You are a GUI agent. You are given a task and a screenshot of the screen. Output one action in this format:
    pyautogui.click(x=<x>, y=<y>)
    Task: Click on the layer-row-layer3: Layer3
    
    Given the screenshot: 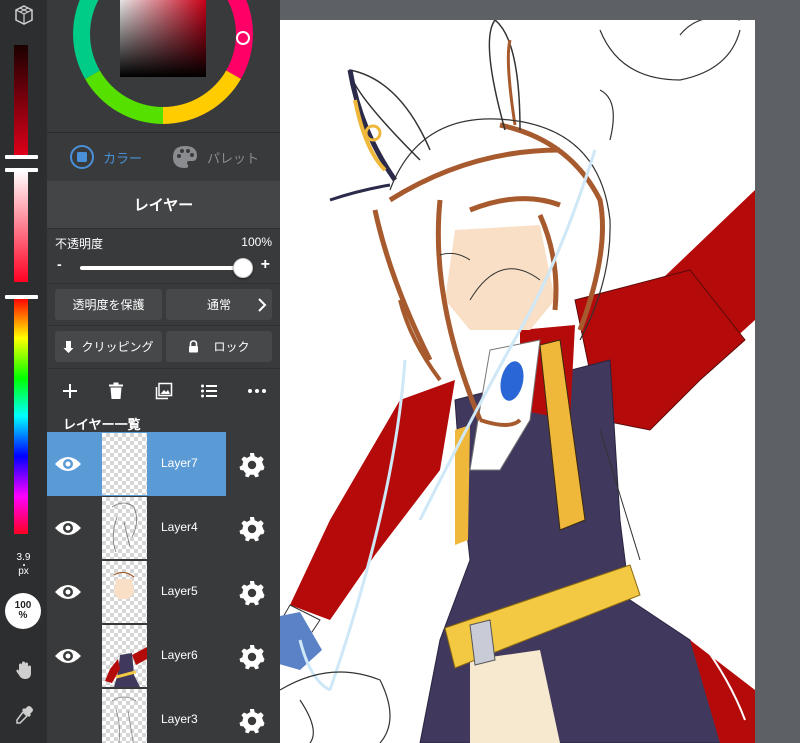 What is the action you would take?
    pyautogui.click(x=163, y=715)
    